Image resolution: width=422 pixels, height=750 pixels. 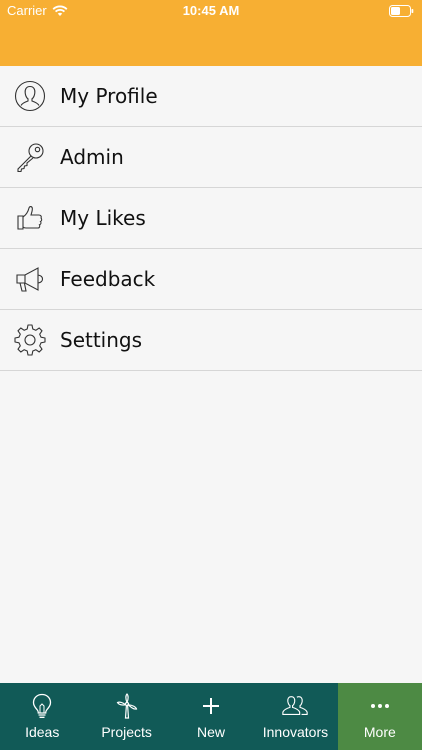 I want to click on tab-label: New, so click(x=211, y=732).